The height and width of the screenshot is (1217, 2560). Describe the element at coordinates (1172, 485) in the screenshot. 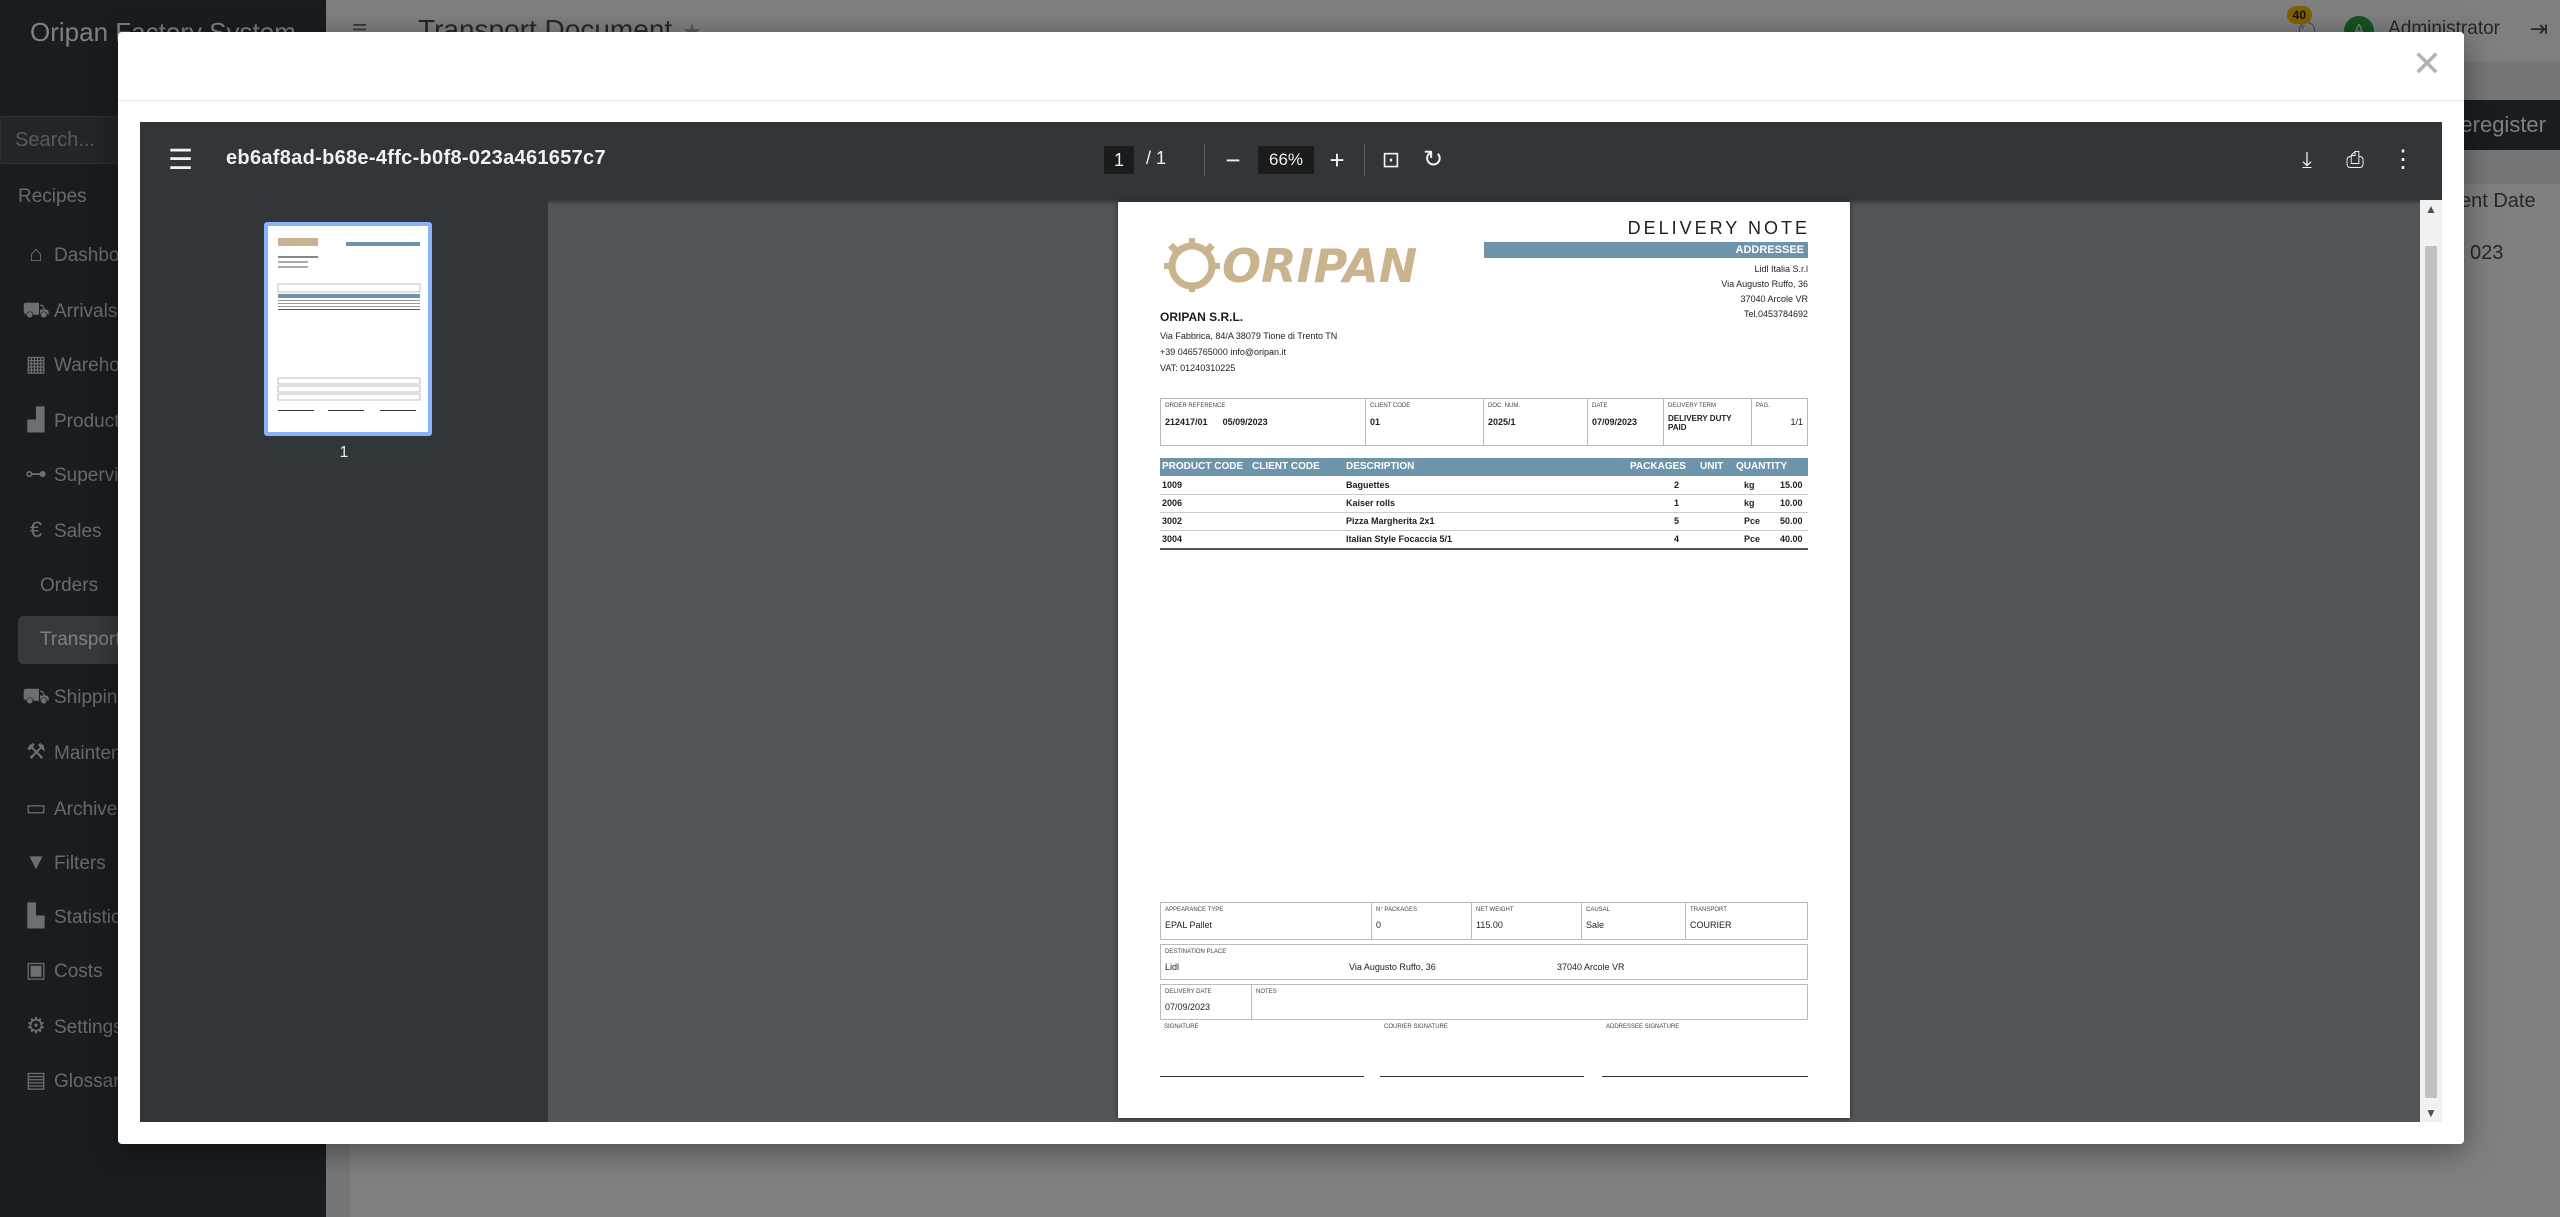

I see `item-code: 1009` at that location.